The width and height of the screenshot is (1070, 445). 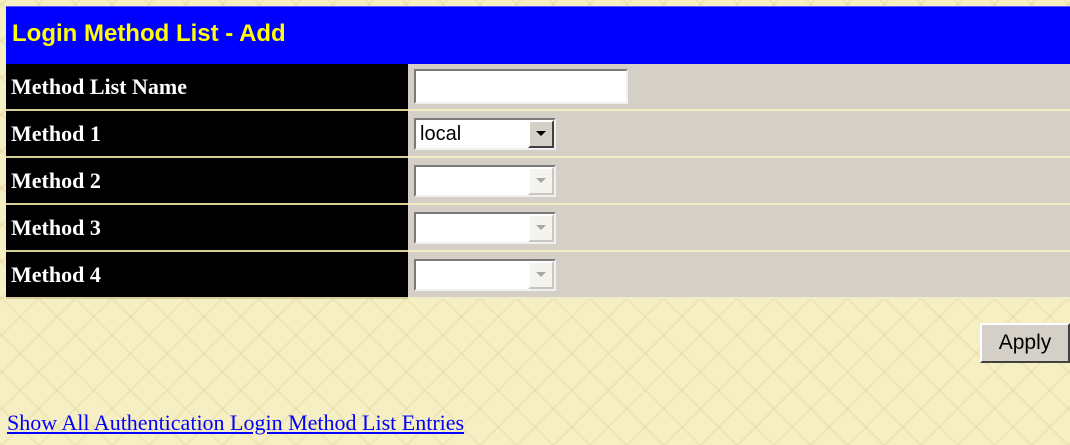 I want to click on row-method-4: Method 4, so click(x=538, y=275).